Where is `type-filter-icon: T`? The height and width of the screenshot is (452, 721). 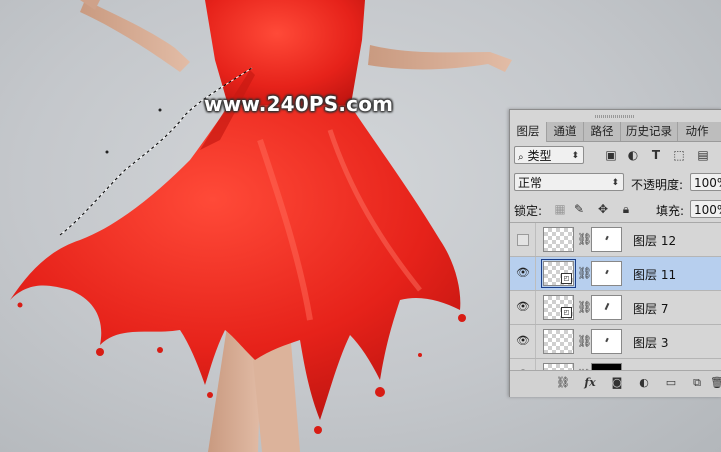
type-filter-icon: T is located at coordinates (656, 155).